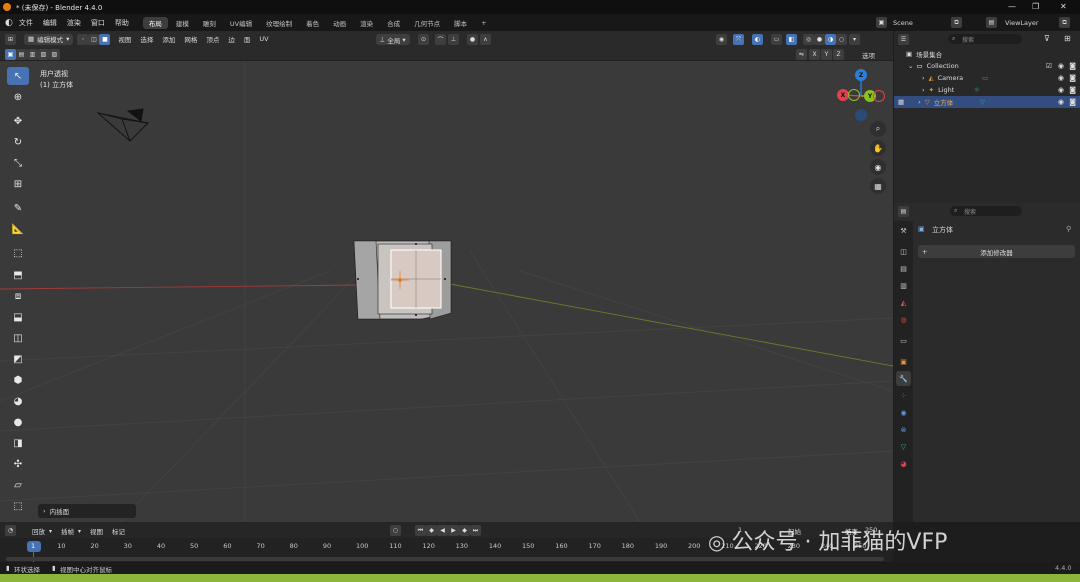  Describe the element at coordinates (878, 167) in the screenshot. I see `camera-view-icon: ◉` at that location.